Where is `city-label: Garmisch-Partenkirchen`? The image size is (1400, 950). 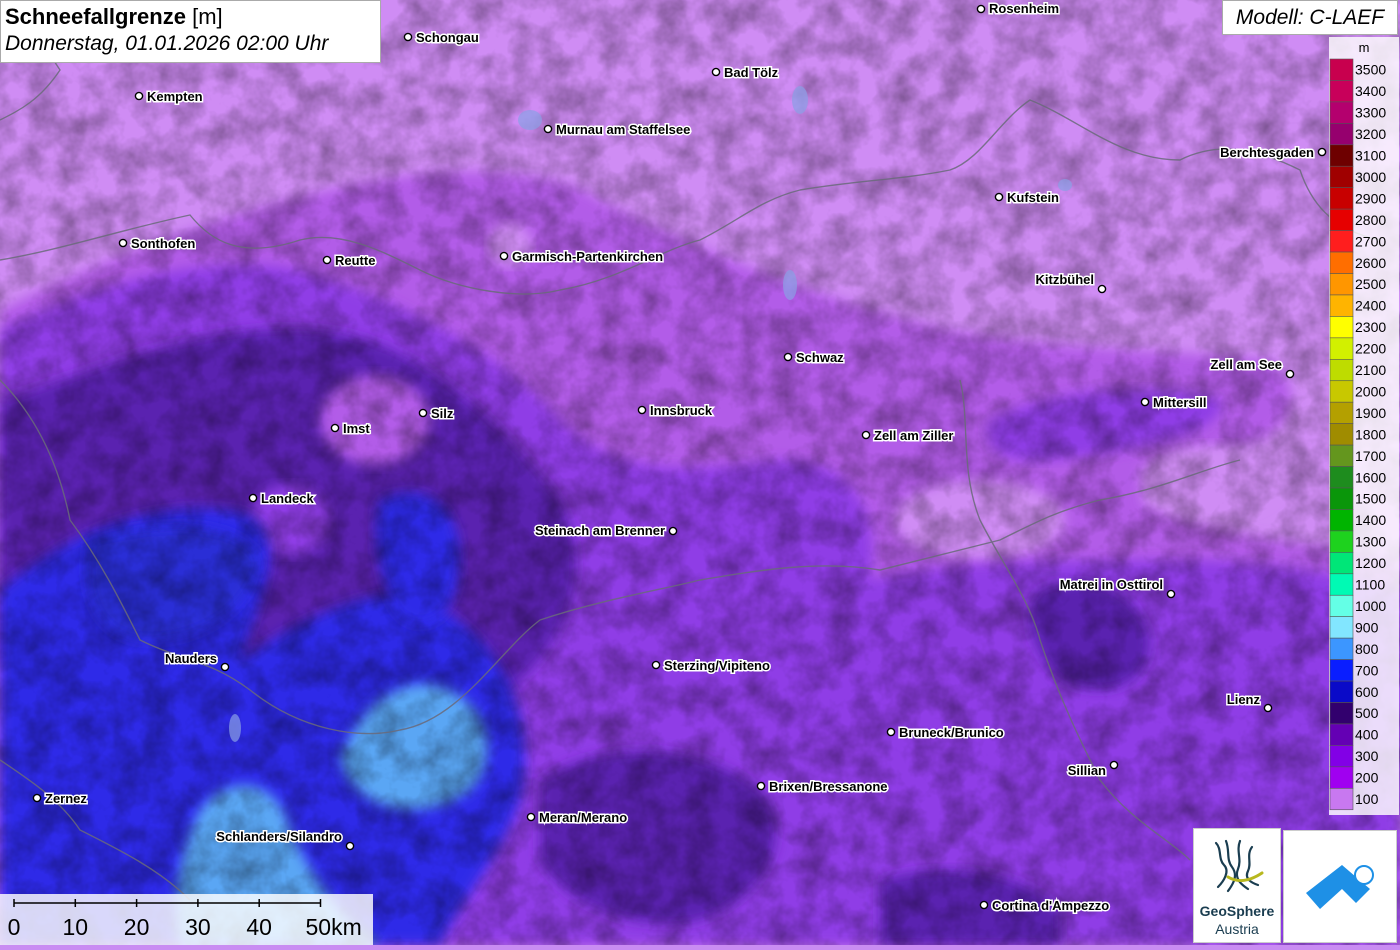
city-label: Garmisch-Partenkirchen is located at coordinates (587, 256).